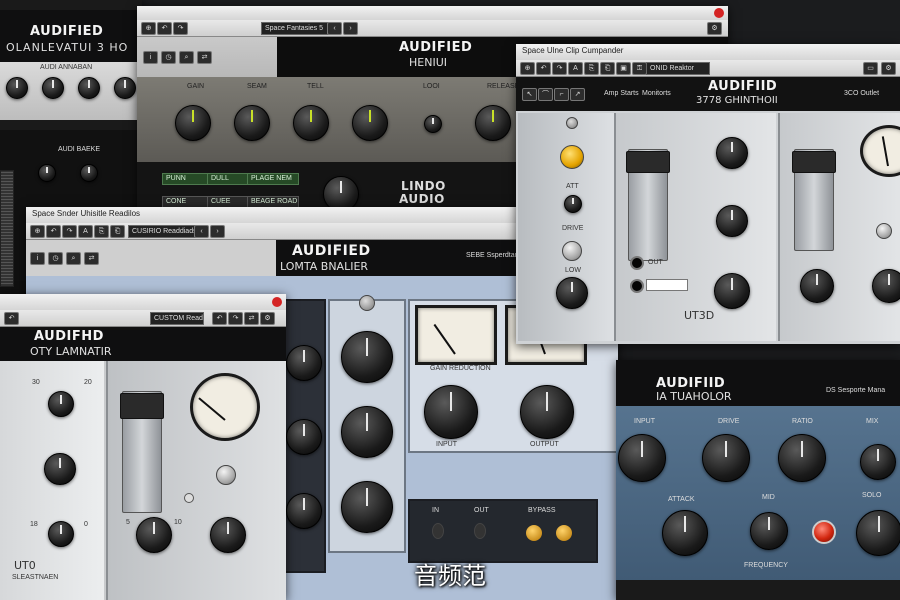  Describe the element at coordinates (193, 123) in the screenshot. I see `gain-knob` at that location.